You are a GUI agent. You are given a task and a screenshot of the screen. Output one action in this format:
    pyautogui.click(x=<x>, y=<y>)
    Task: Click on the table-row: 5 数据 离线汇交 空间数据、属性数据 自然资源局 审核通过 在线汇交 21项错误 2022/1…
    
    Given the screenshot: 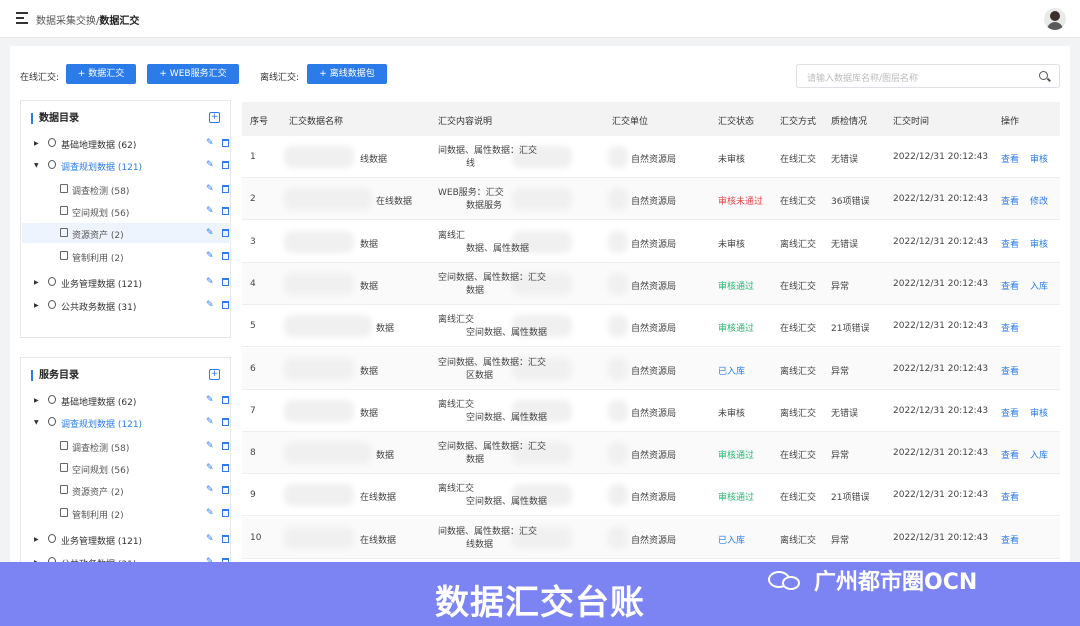 What is the action you would take?
    pyautogui.click(x=651, y=326)
    